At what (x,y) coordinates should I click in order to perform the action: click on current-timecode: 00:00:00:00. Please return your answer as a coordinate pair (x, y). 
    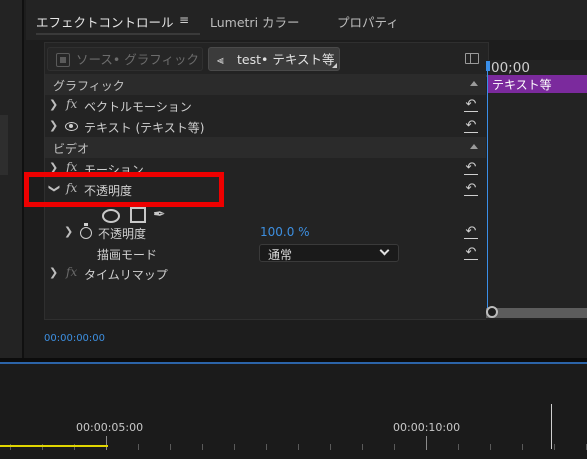
    Looking at the image, I should click on (74, 338).